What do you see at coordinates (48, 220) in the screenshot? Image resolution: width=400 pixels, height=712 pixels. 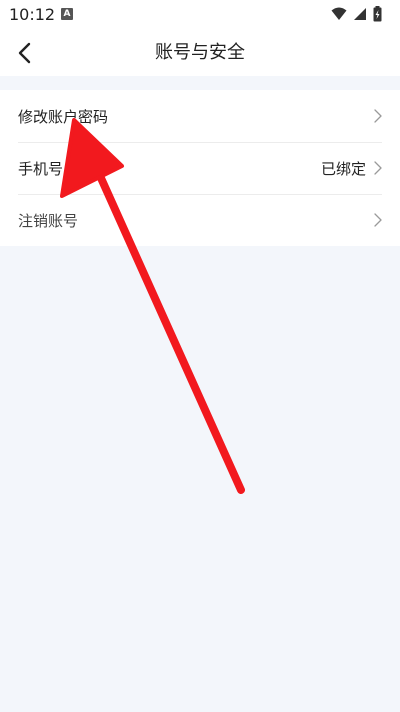 I see `cancel-account-label: 注销账号` at bounding box center [48, 220].